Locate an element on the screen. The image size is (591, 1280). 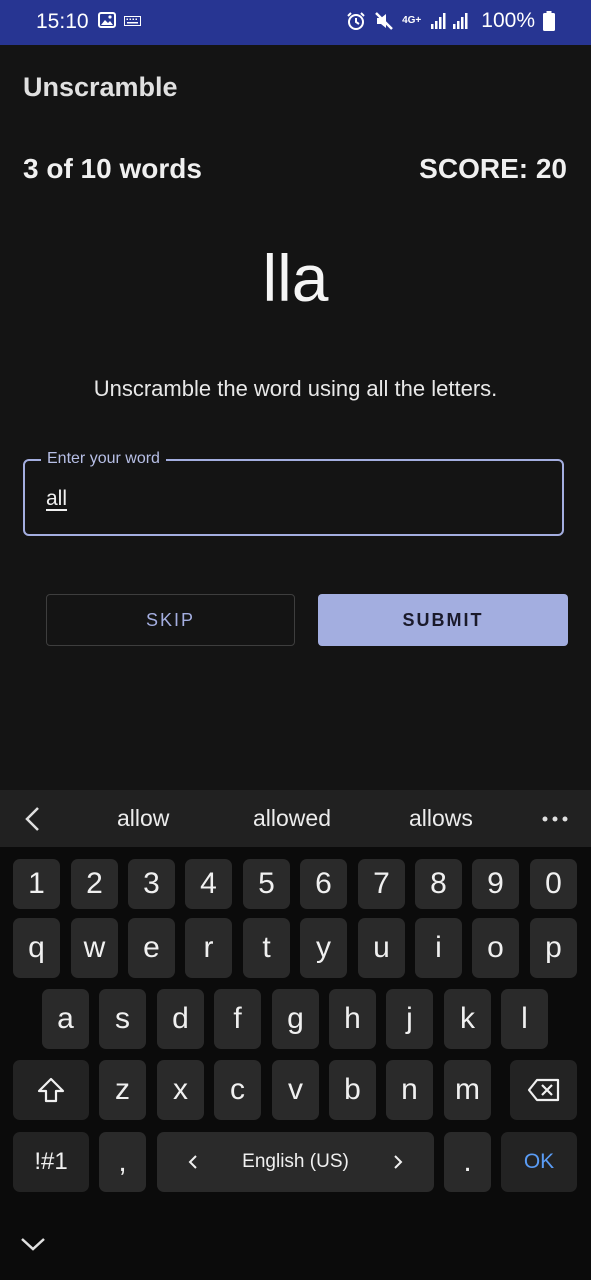
app-title: Unscramble is located at coordinates (100, 87).